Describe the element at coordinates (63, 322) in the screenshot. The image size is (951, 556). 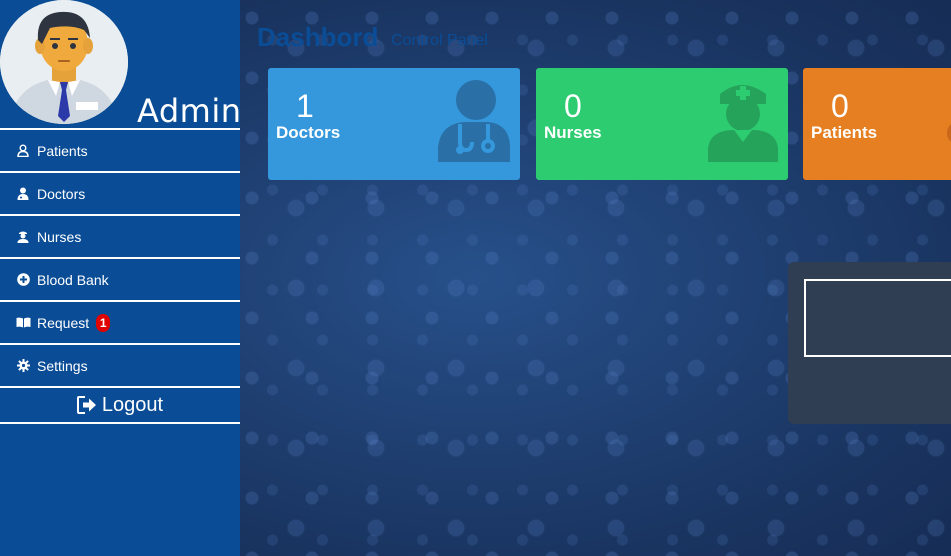
I see `sidebar-item-label: Request` at that location.